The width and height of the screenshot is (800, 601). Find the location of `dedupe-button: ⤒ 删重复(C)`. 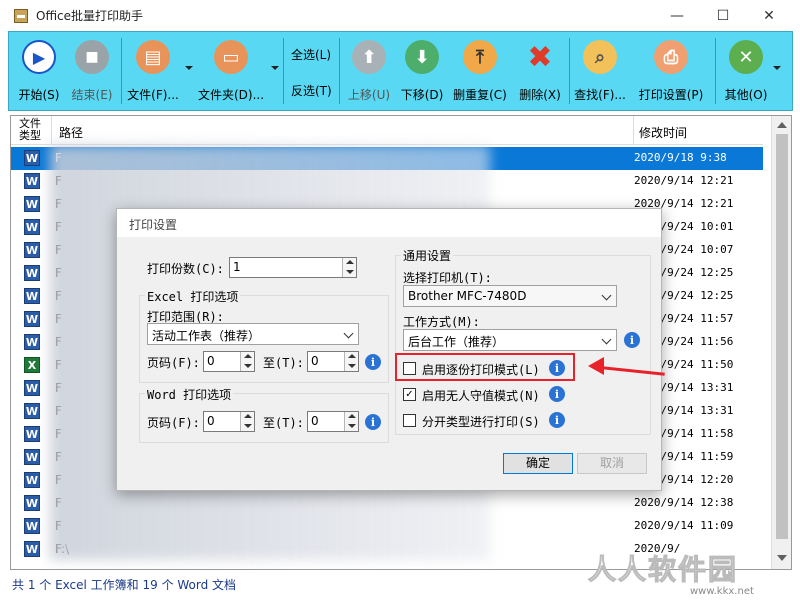

dedupe-button: ⤒ 删重复(C) is located at coordinates (480, 73).